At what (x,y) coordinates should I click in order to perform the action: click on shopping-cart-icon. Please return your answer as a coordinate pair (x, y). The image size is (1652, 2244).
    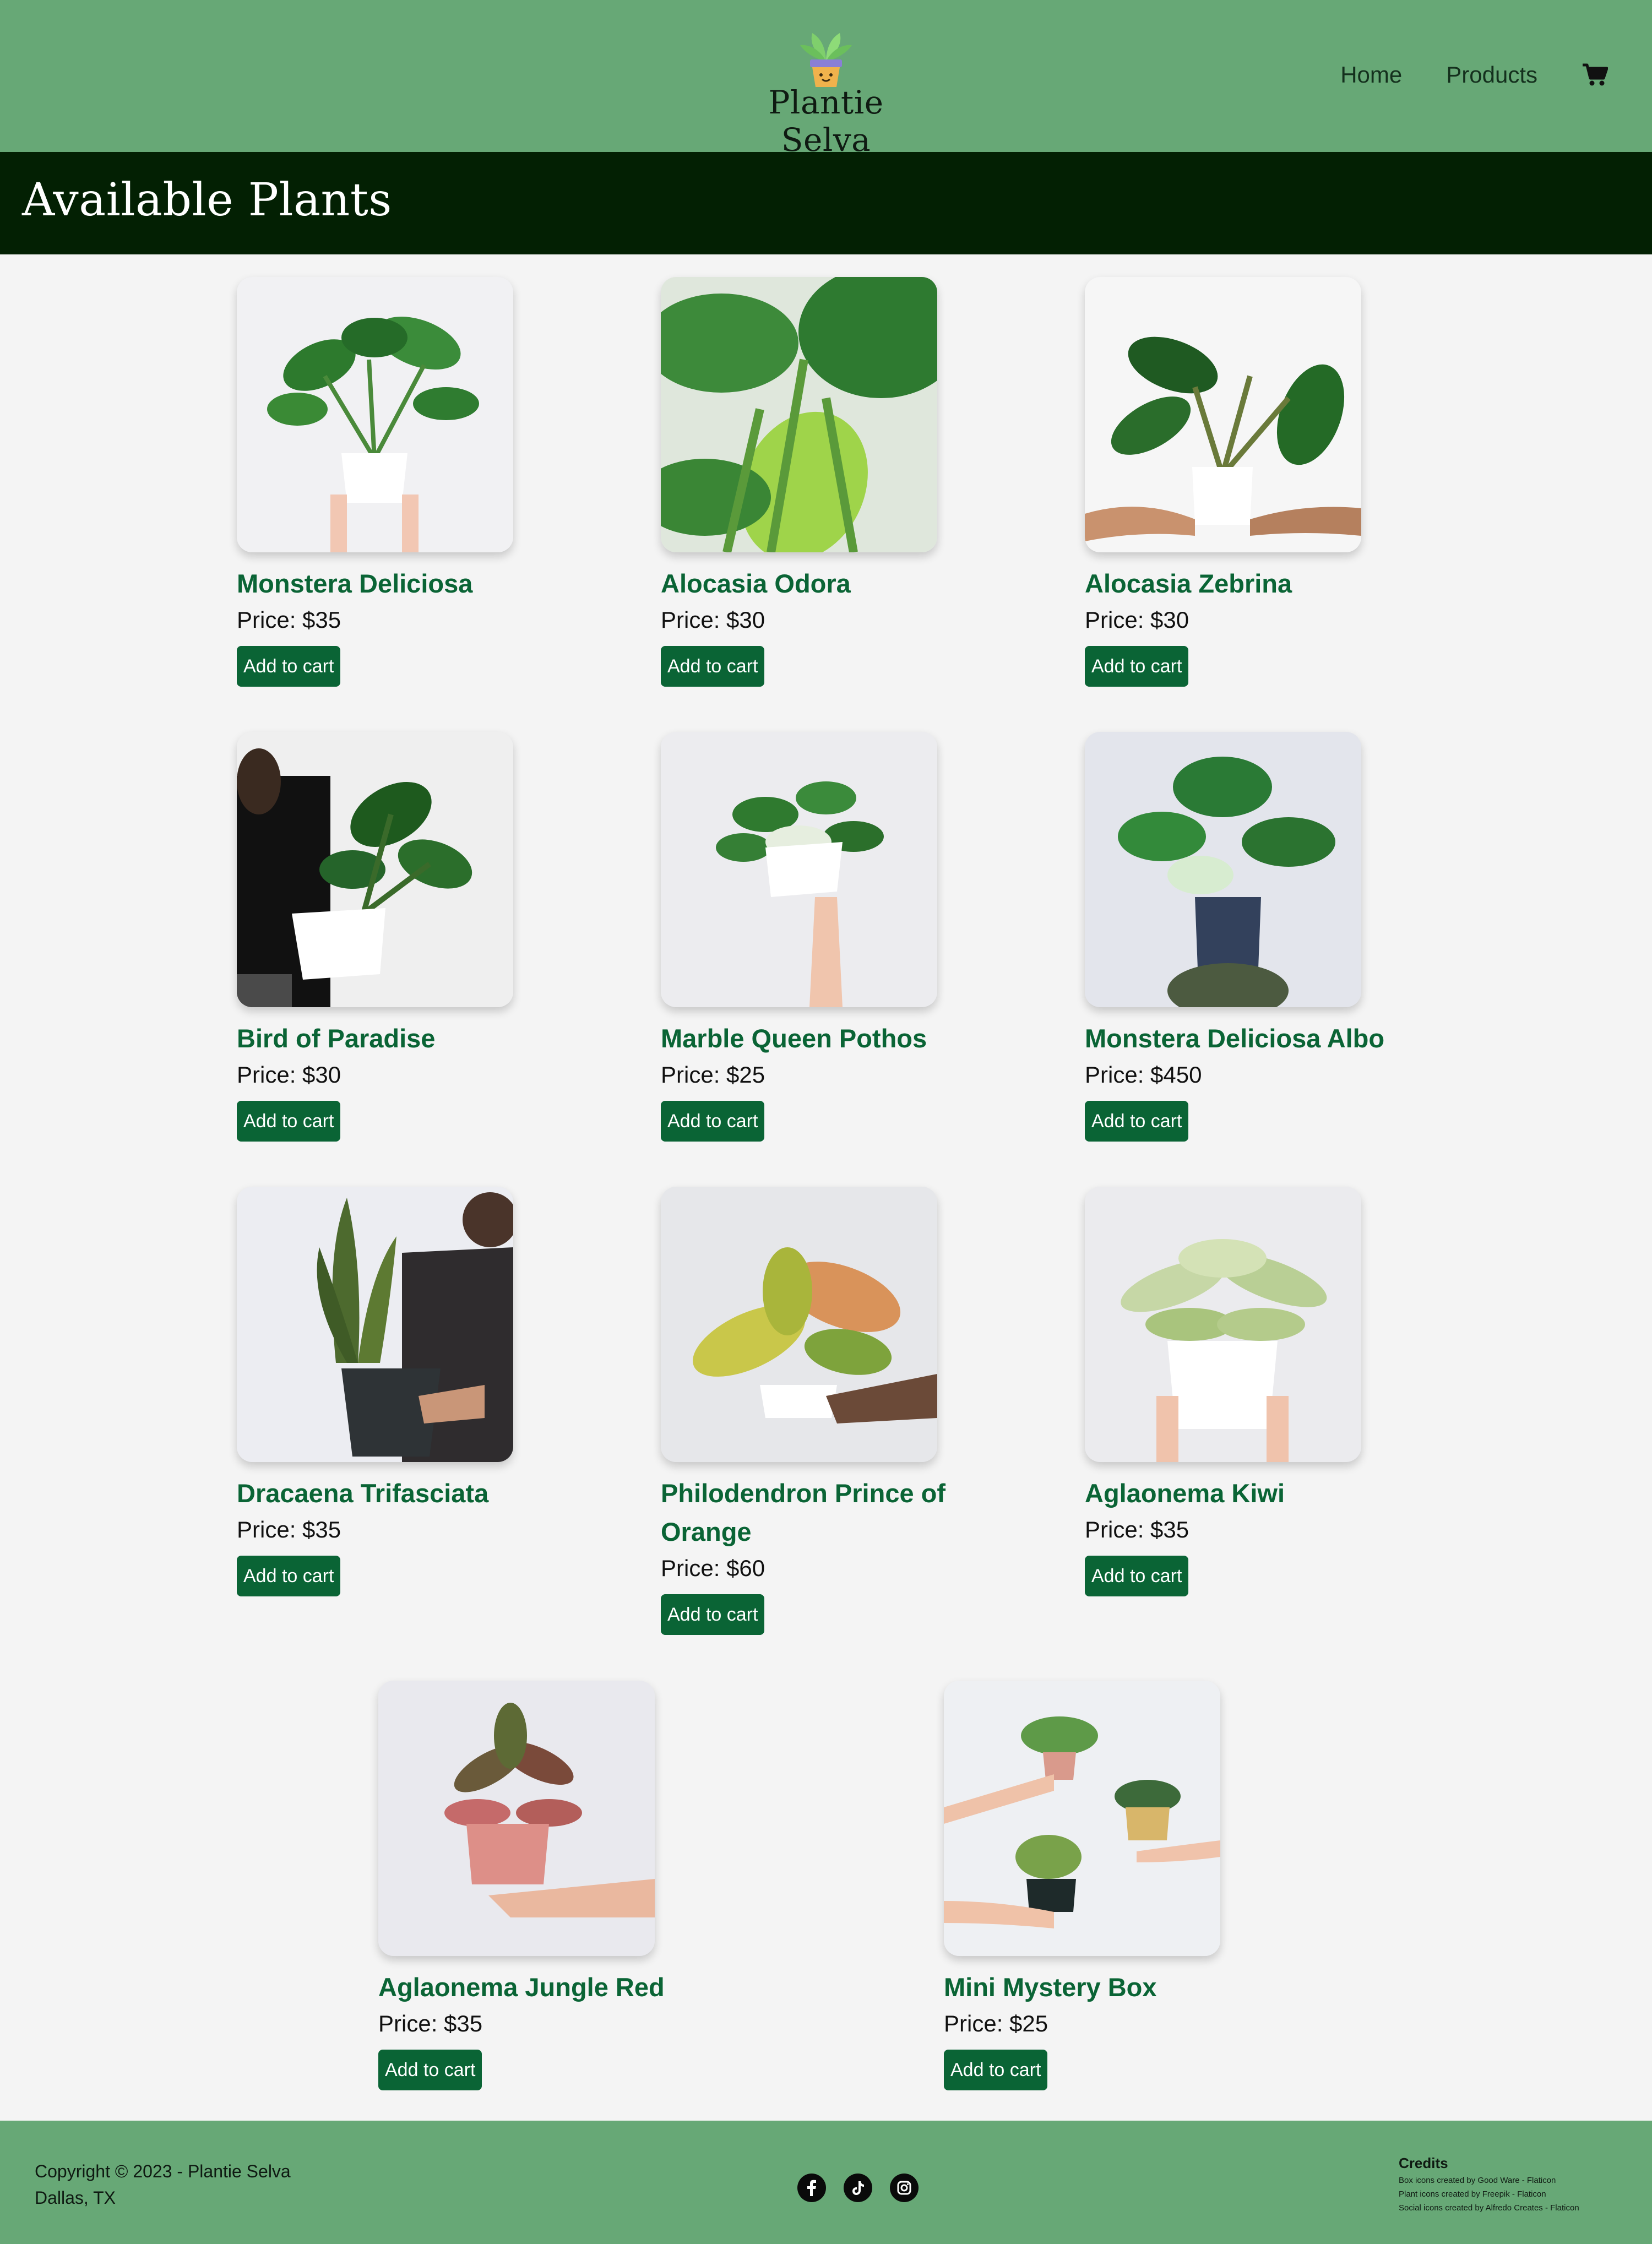
    Looking at the image, I should click on (1595, 75).